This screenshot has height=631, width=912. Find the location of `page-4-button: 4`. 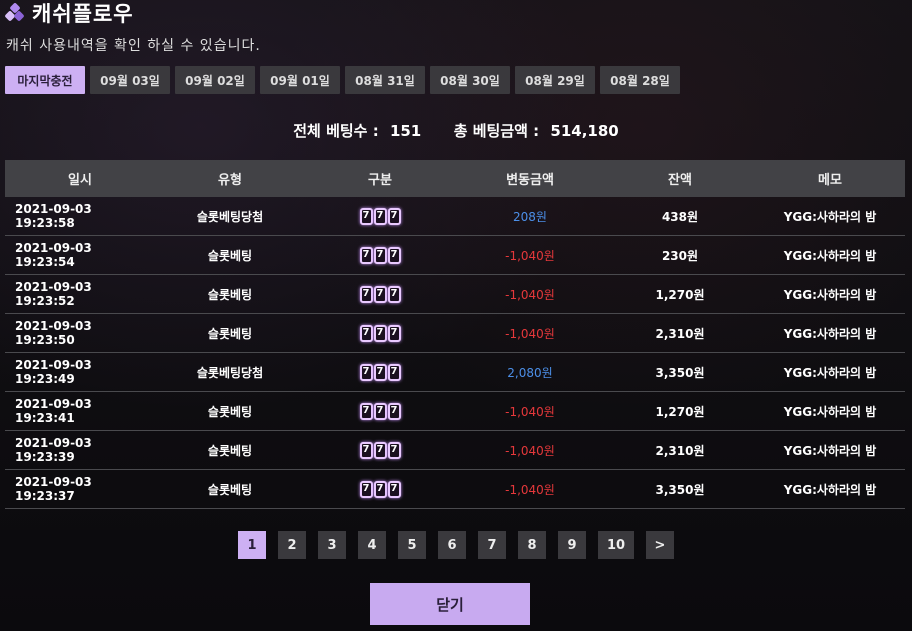

page-4-button: 4 is located at coordinates (372, 545).